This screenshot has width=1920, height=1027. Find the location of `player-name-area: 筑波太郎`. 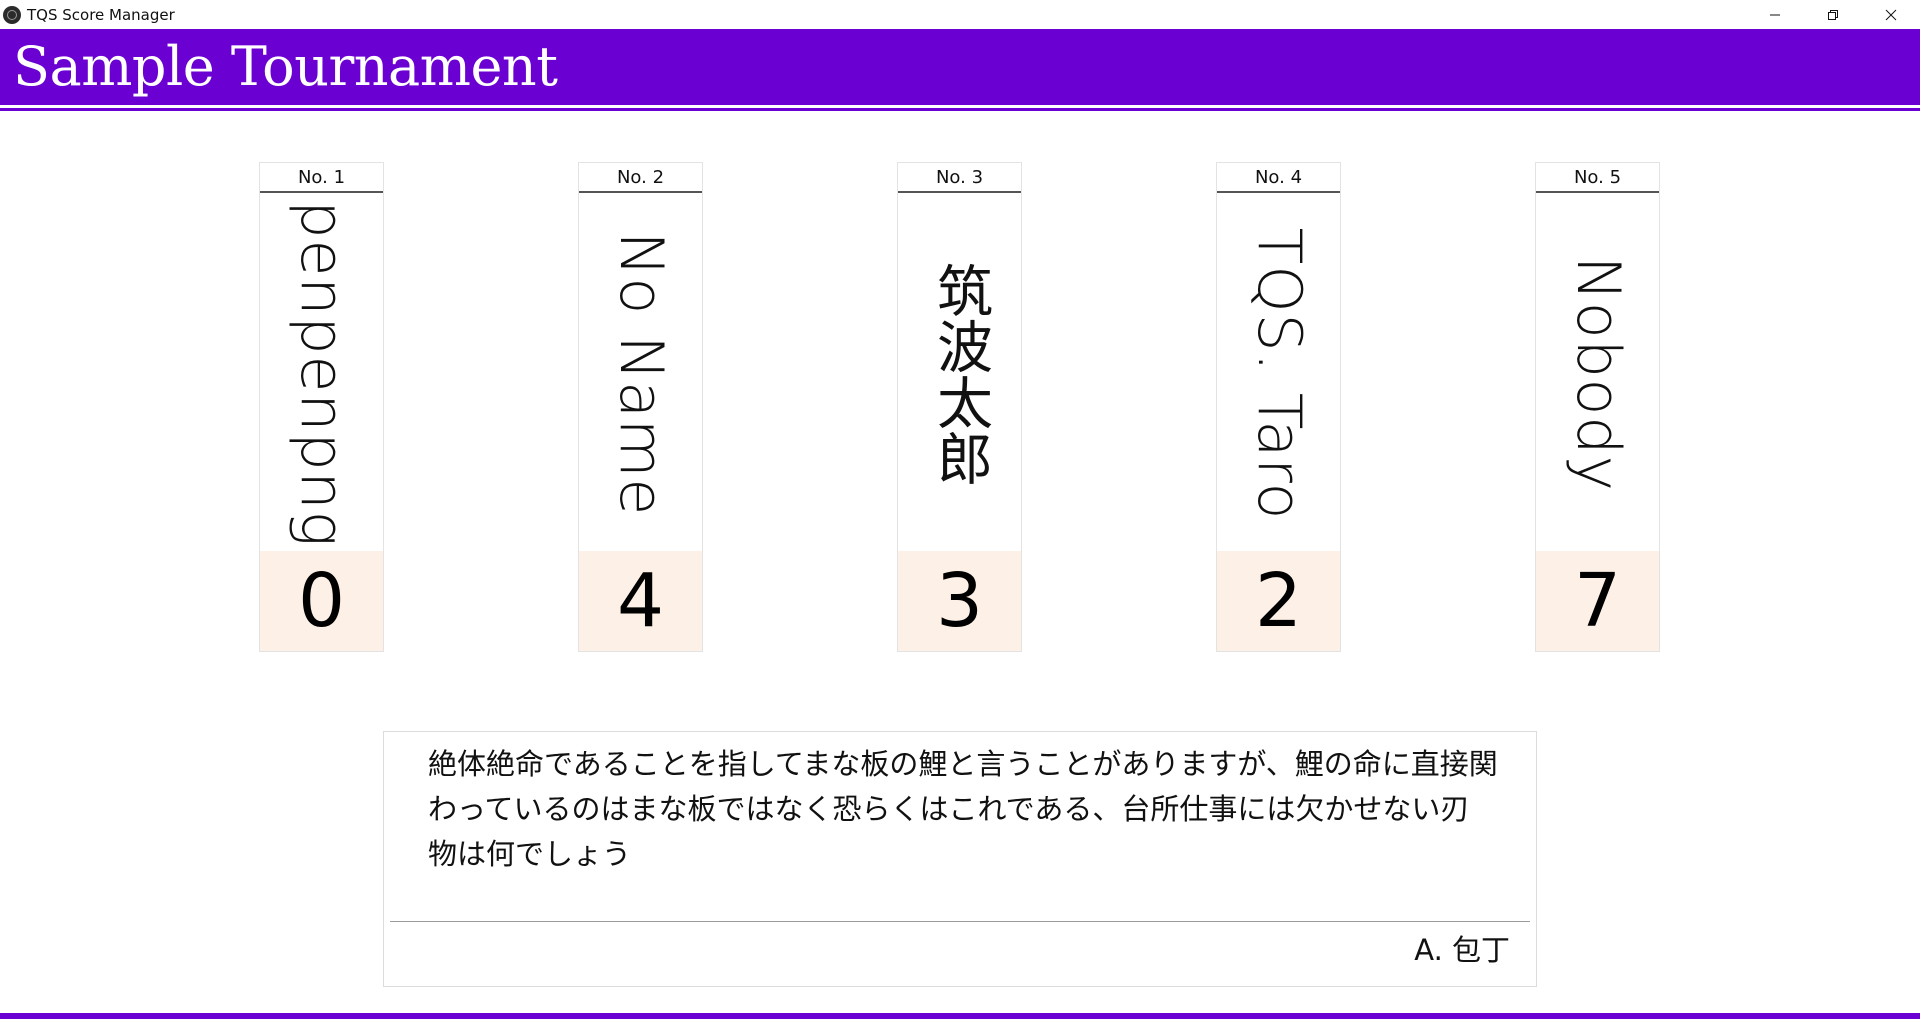

player-name-area: 筑波太郎 is located at coordinates (959, 374).